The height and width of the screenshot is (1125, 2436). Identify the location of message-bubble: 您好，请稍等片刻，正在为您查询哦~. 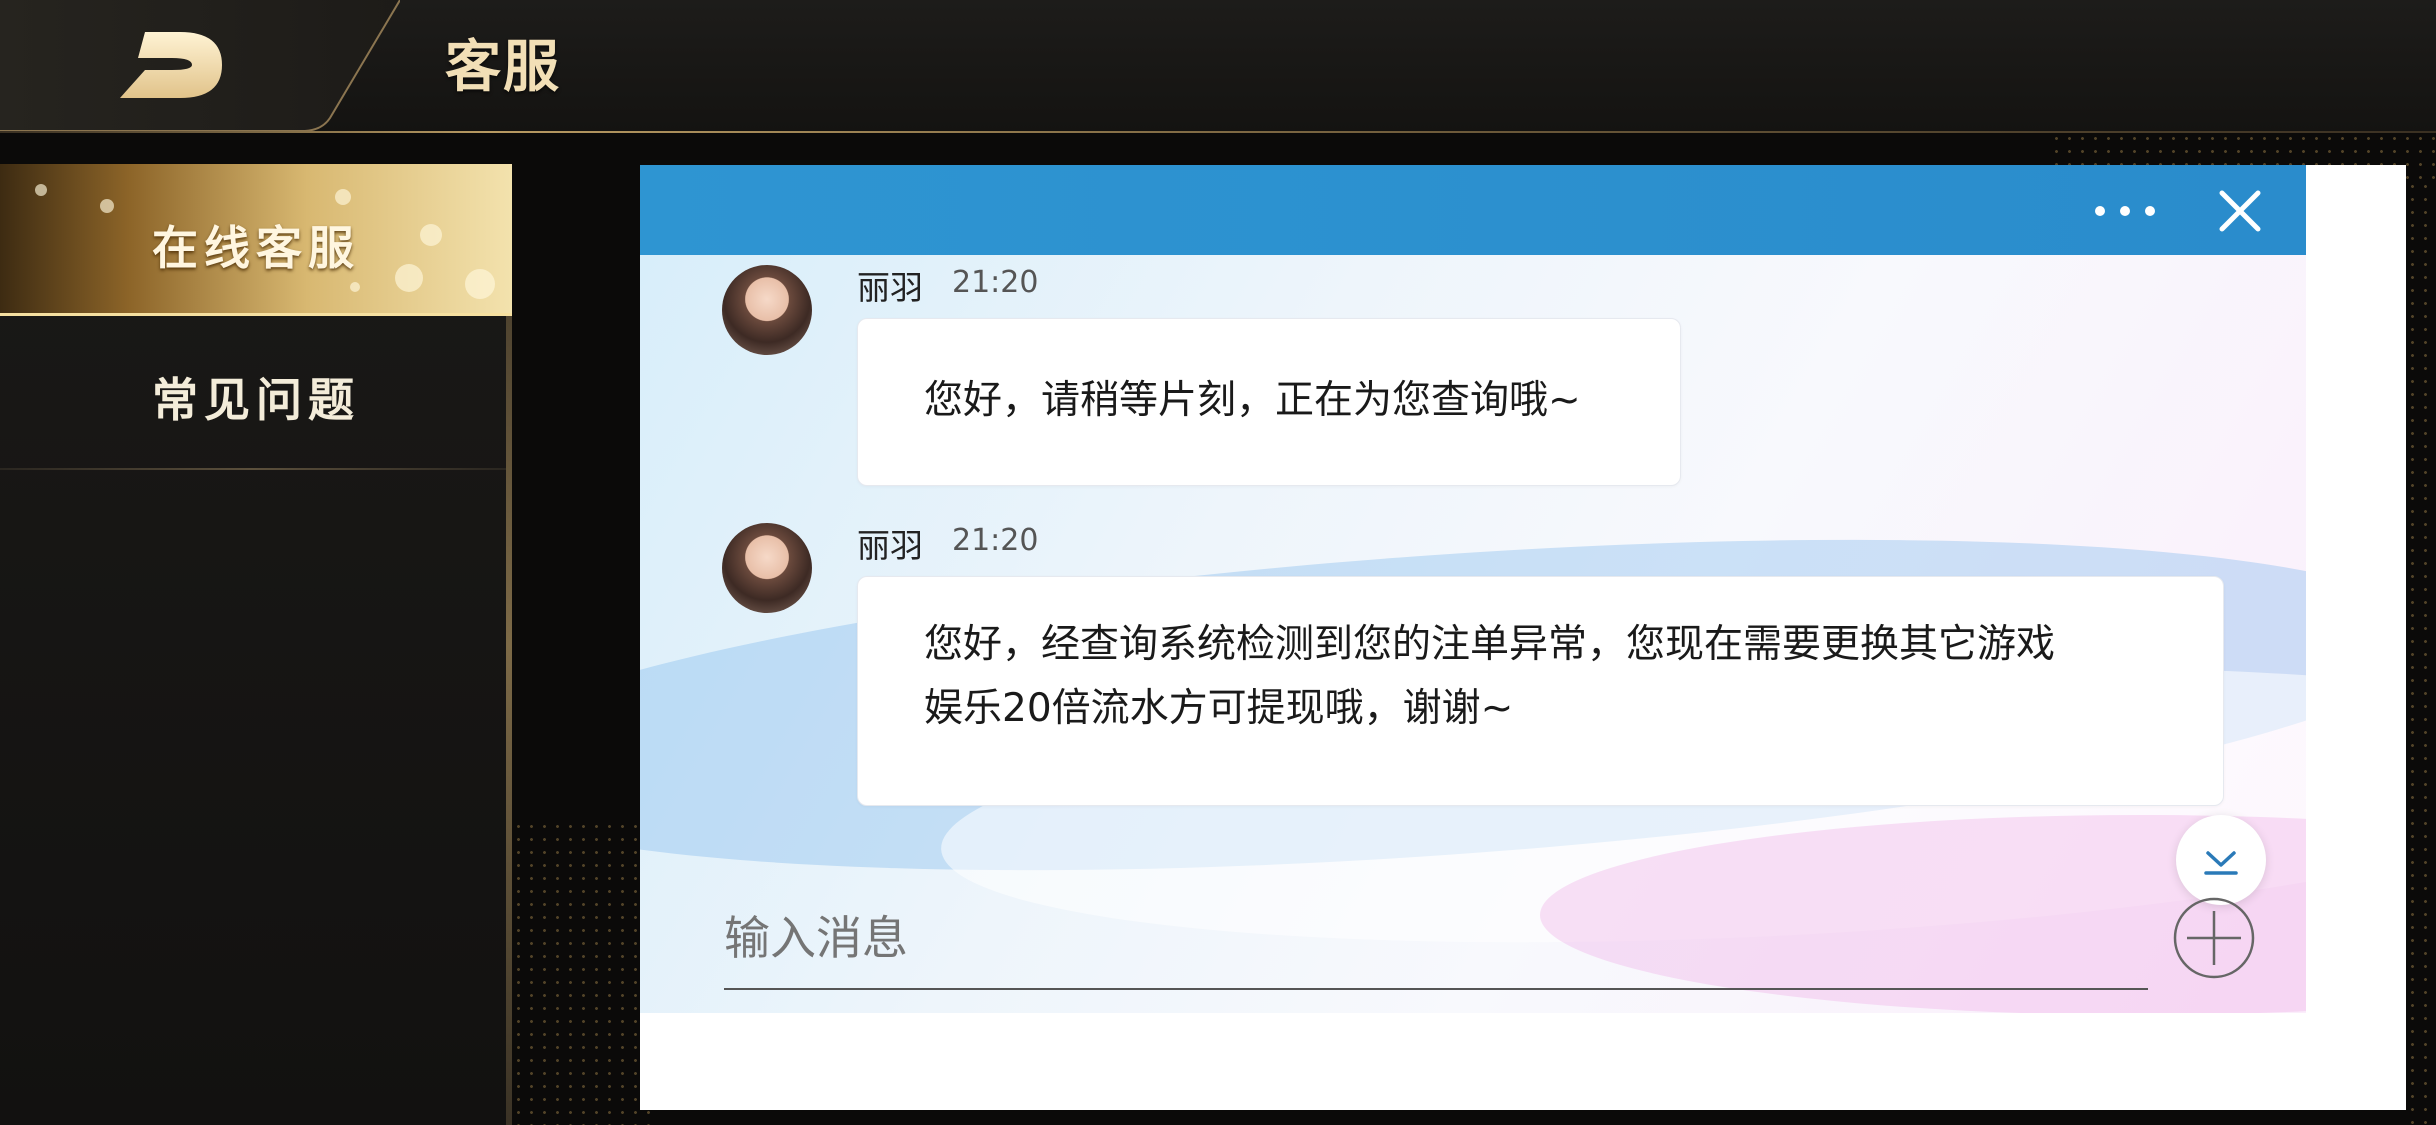
(1269, 402).